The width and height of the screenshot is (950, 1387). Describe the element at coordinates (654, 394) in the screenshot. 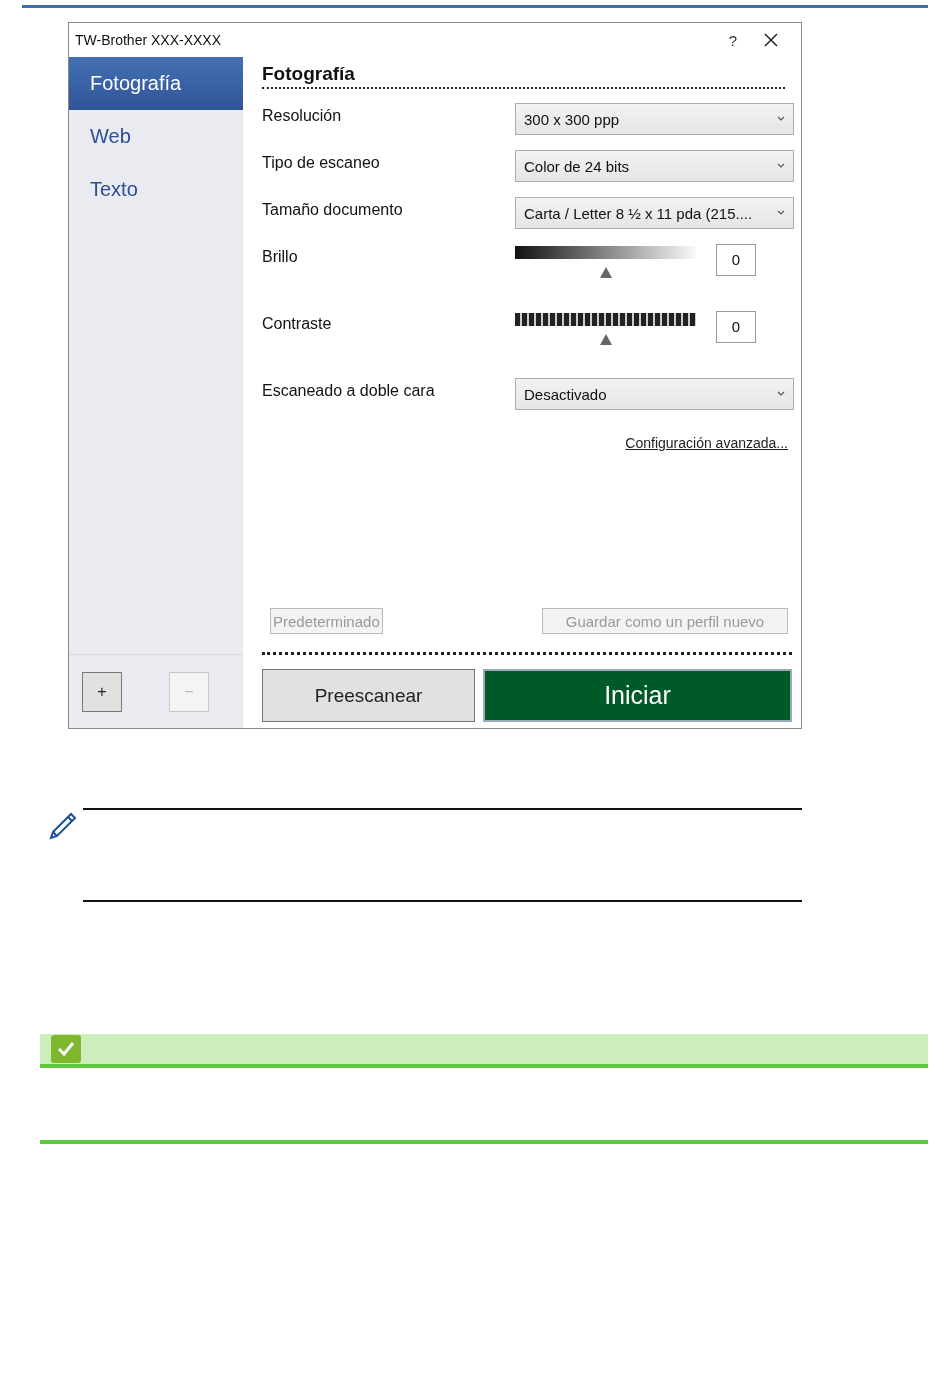

I see `dropdown: Desactivado` at that location.